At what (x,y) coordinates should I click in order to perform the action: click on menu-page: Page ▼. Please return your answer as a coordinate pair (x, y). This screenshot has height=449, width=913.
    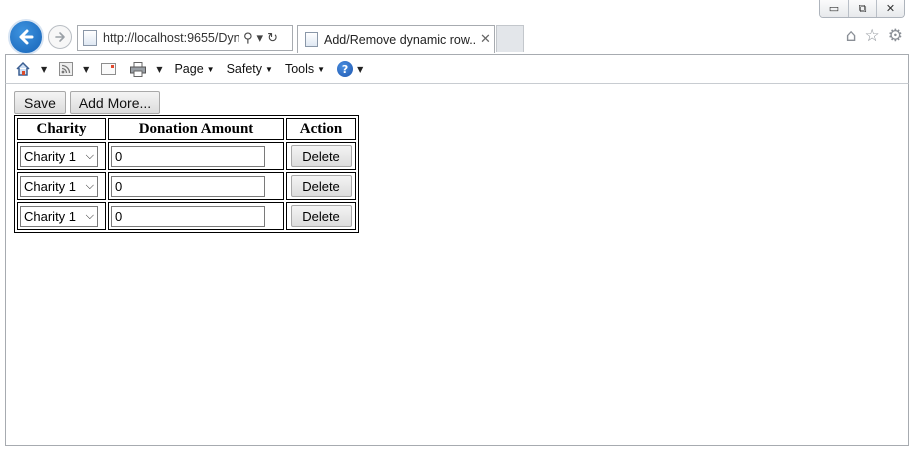
    Looking at the image, I should click on (194, 69).